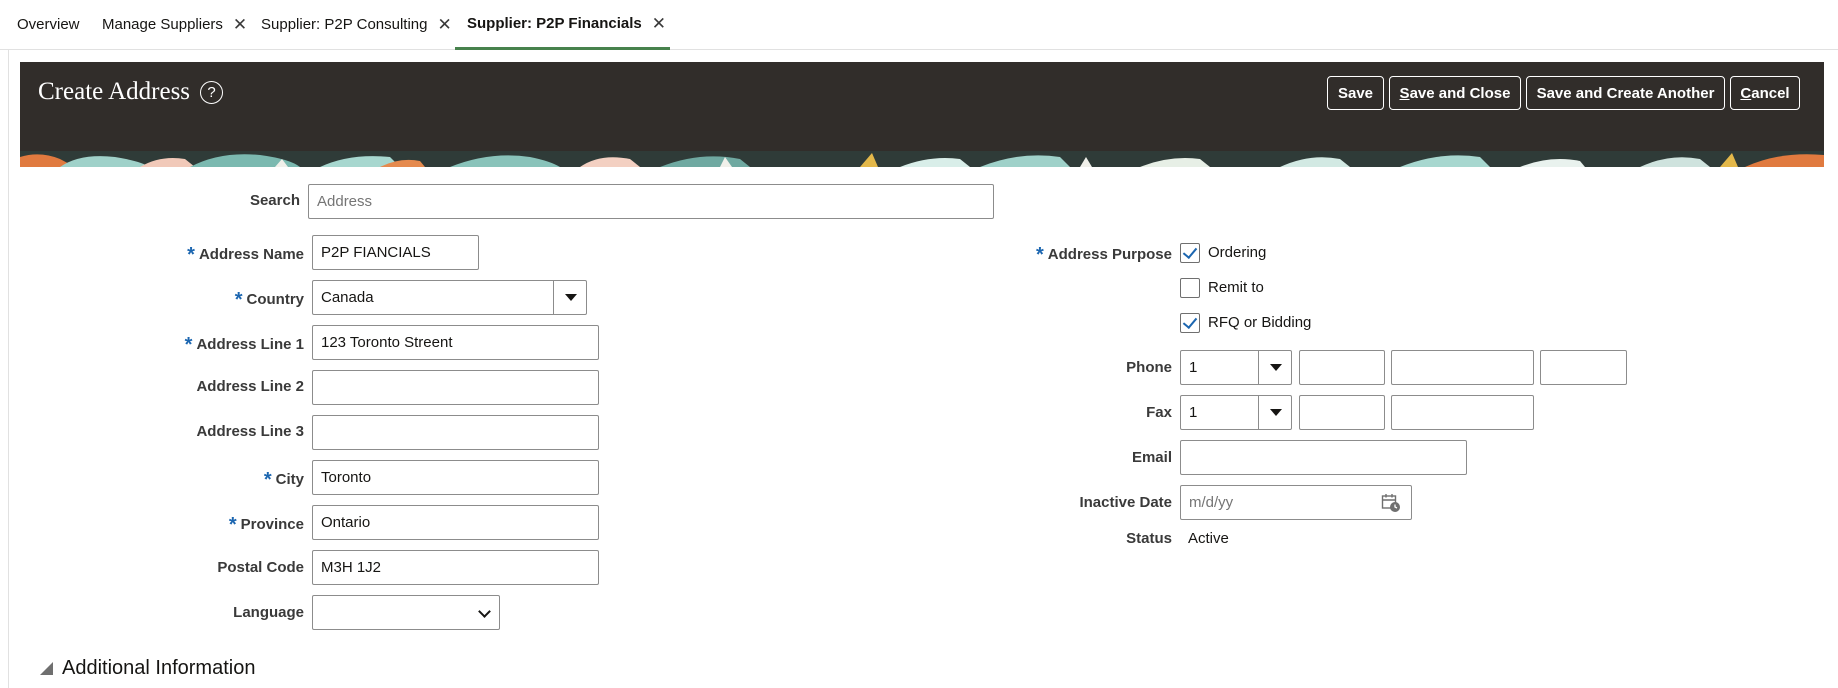 This screenshot has width=1838, height=688. I want to click on postal-code-value: M3H 1J2, so click(351, 567).